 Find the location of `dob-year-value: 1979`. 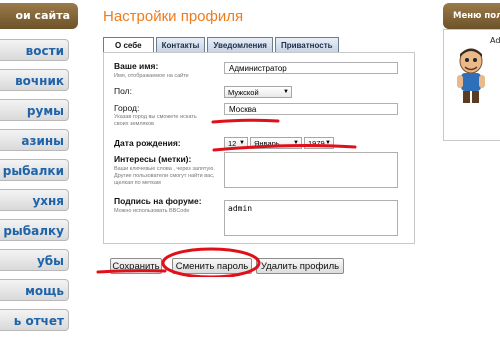

dob-year-value: 1979 is located at coordinates (316, 143).